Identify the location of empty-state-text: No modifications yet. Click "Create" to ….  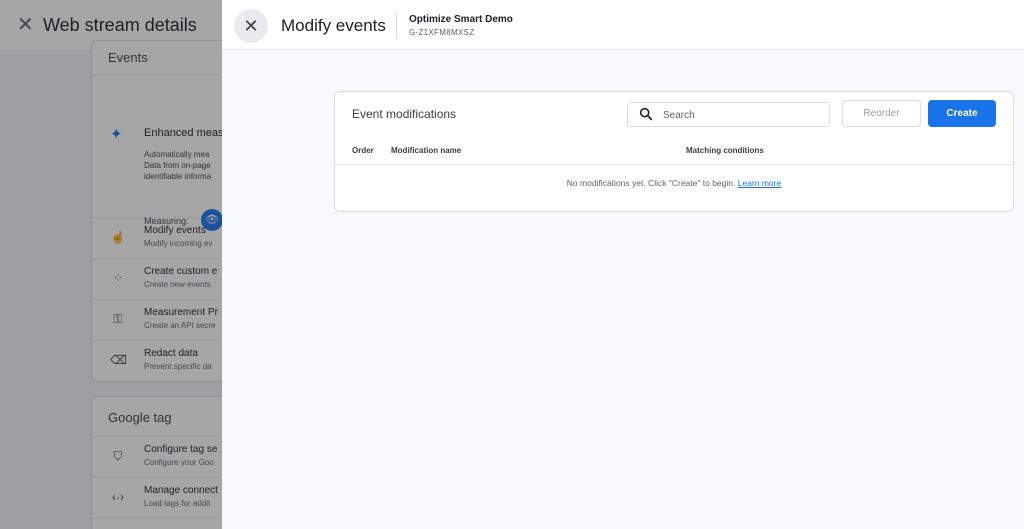
(651, 183).